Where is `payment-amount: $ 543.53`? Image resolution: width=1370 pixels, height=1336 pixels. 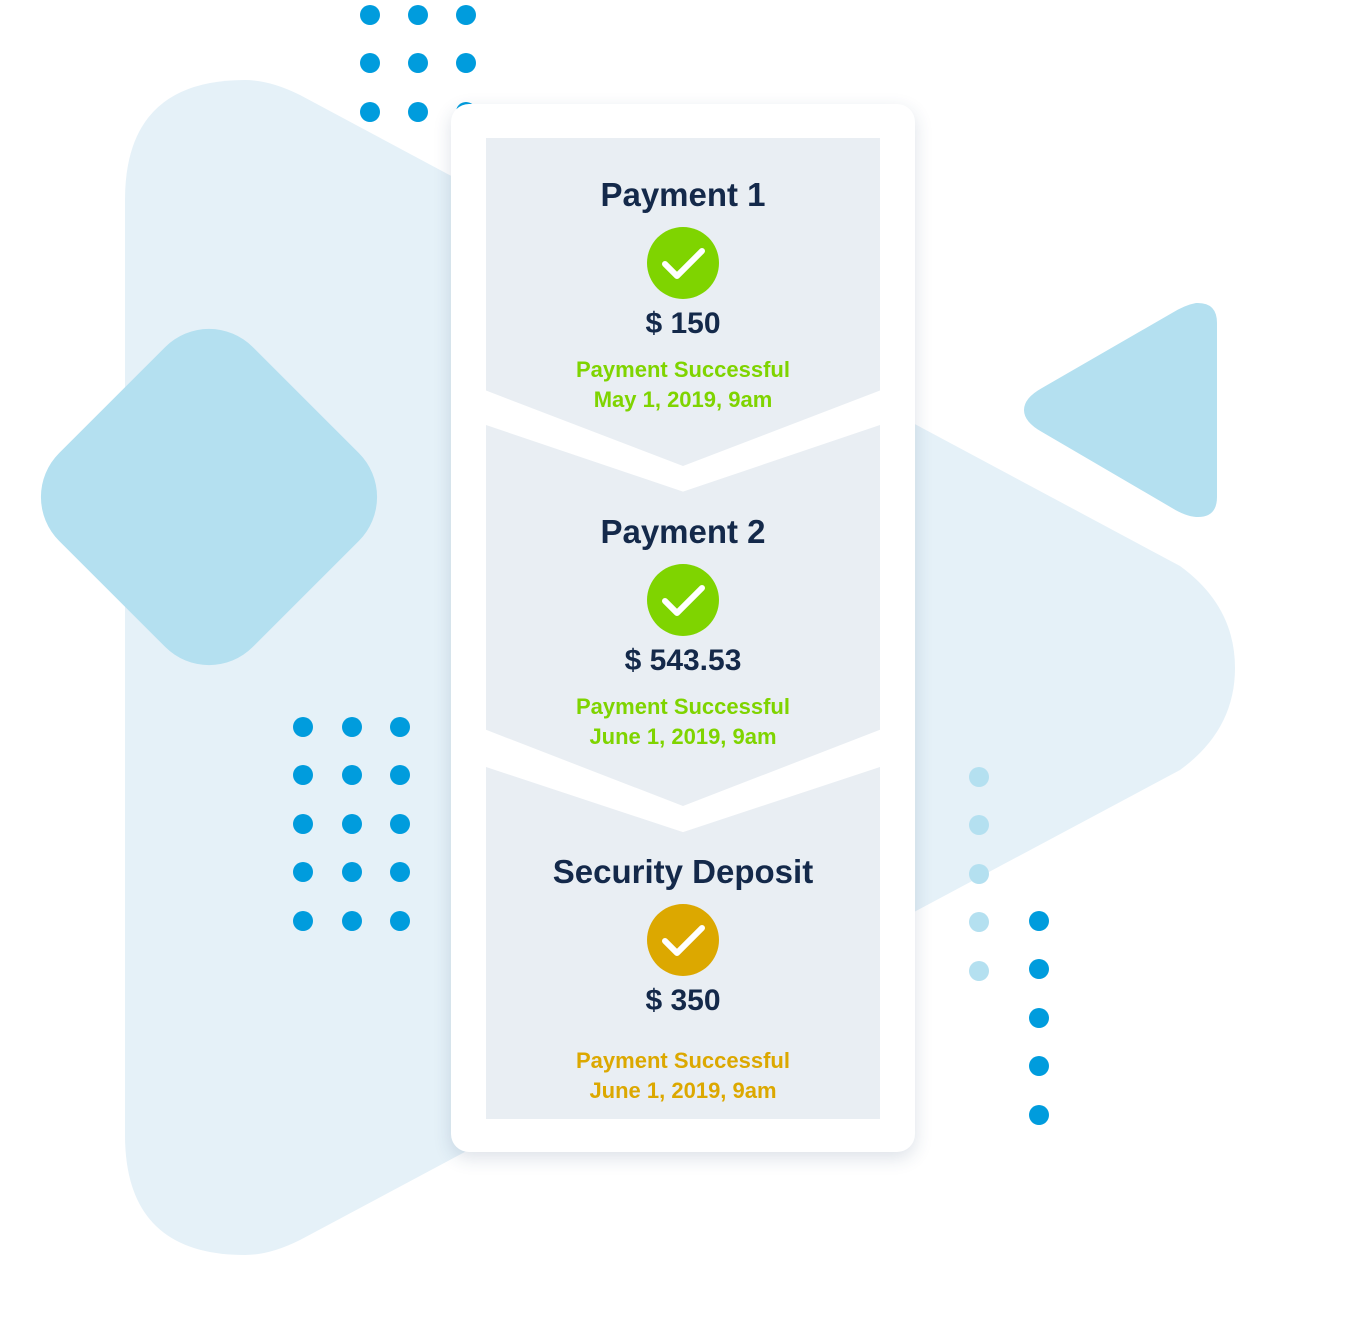
payment-amount: $ 543.53 is located at coordinates (683, 660).